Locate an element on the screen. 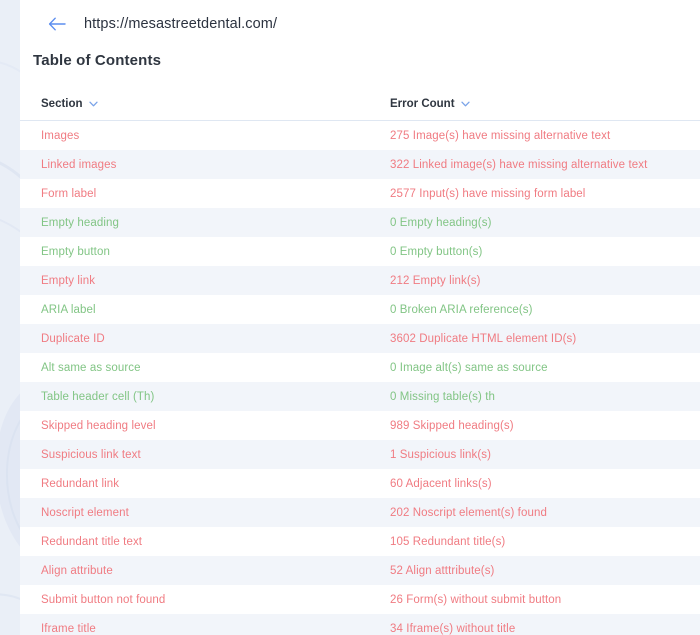  table-row: Align attribute 52 Align atttribute(s) is located at coordinates (360, 570).